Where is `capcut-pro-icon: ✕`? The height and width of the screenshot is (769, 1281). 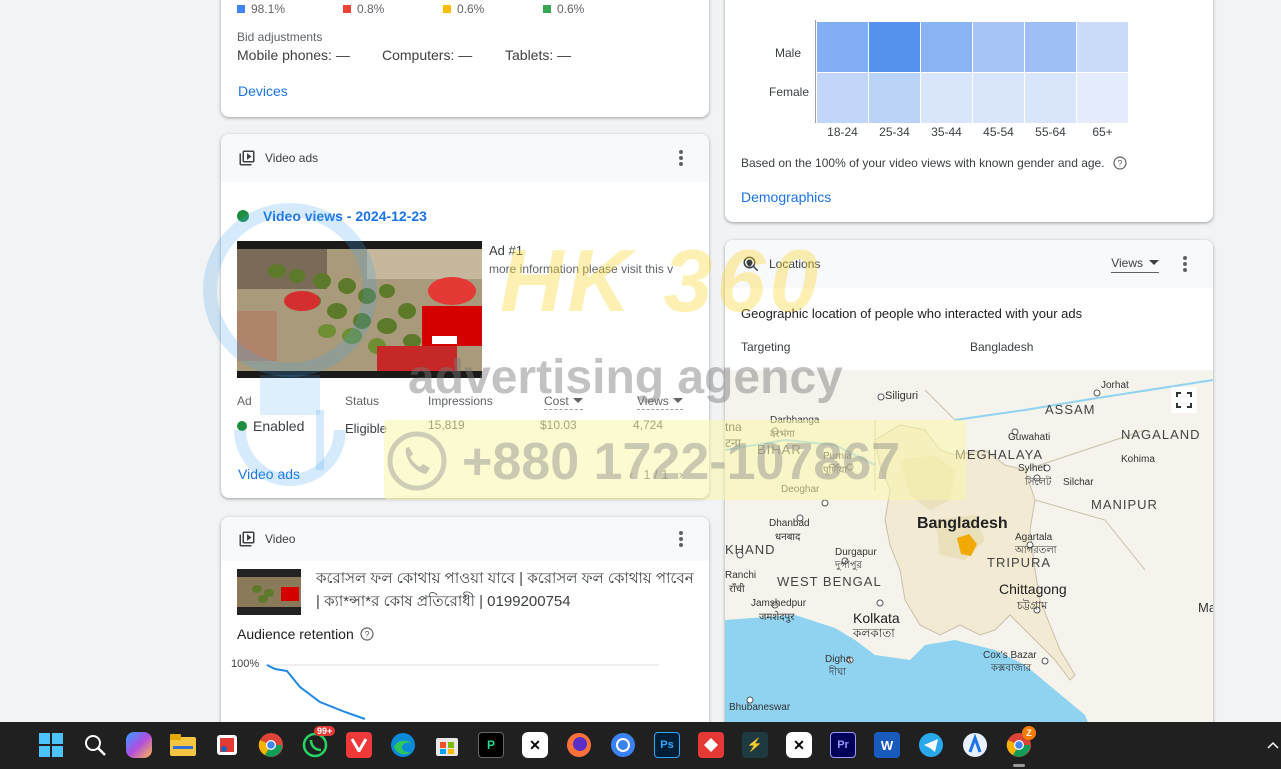
capcut-pro-icon: ✕ is located at coordinates (799, 745).